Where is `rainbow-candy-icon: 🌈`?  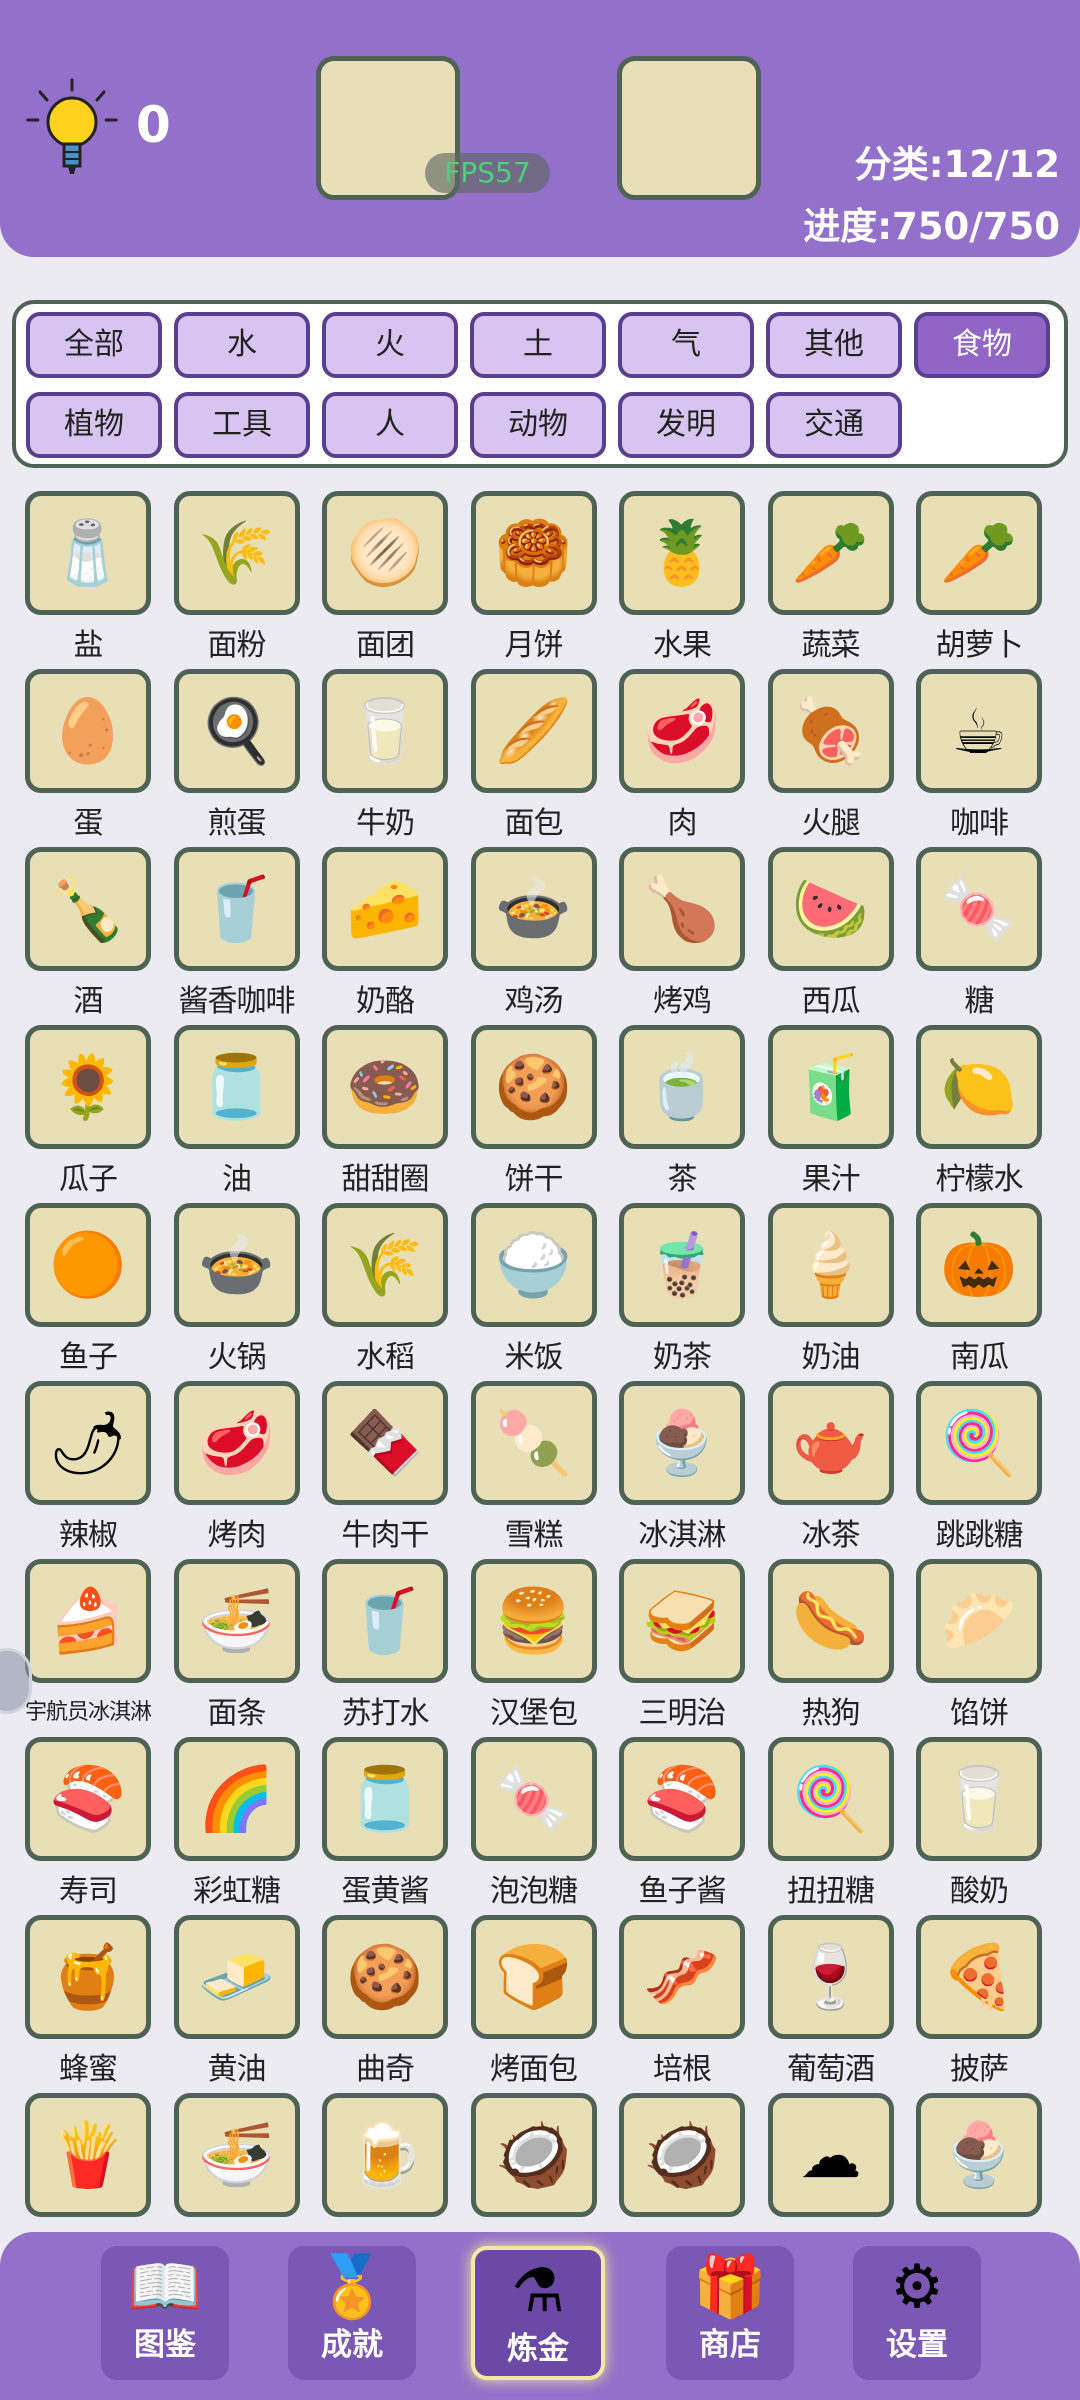
rainbow-candy-icon: 🌈 is located at coordinates (236, 1799).